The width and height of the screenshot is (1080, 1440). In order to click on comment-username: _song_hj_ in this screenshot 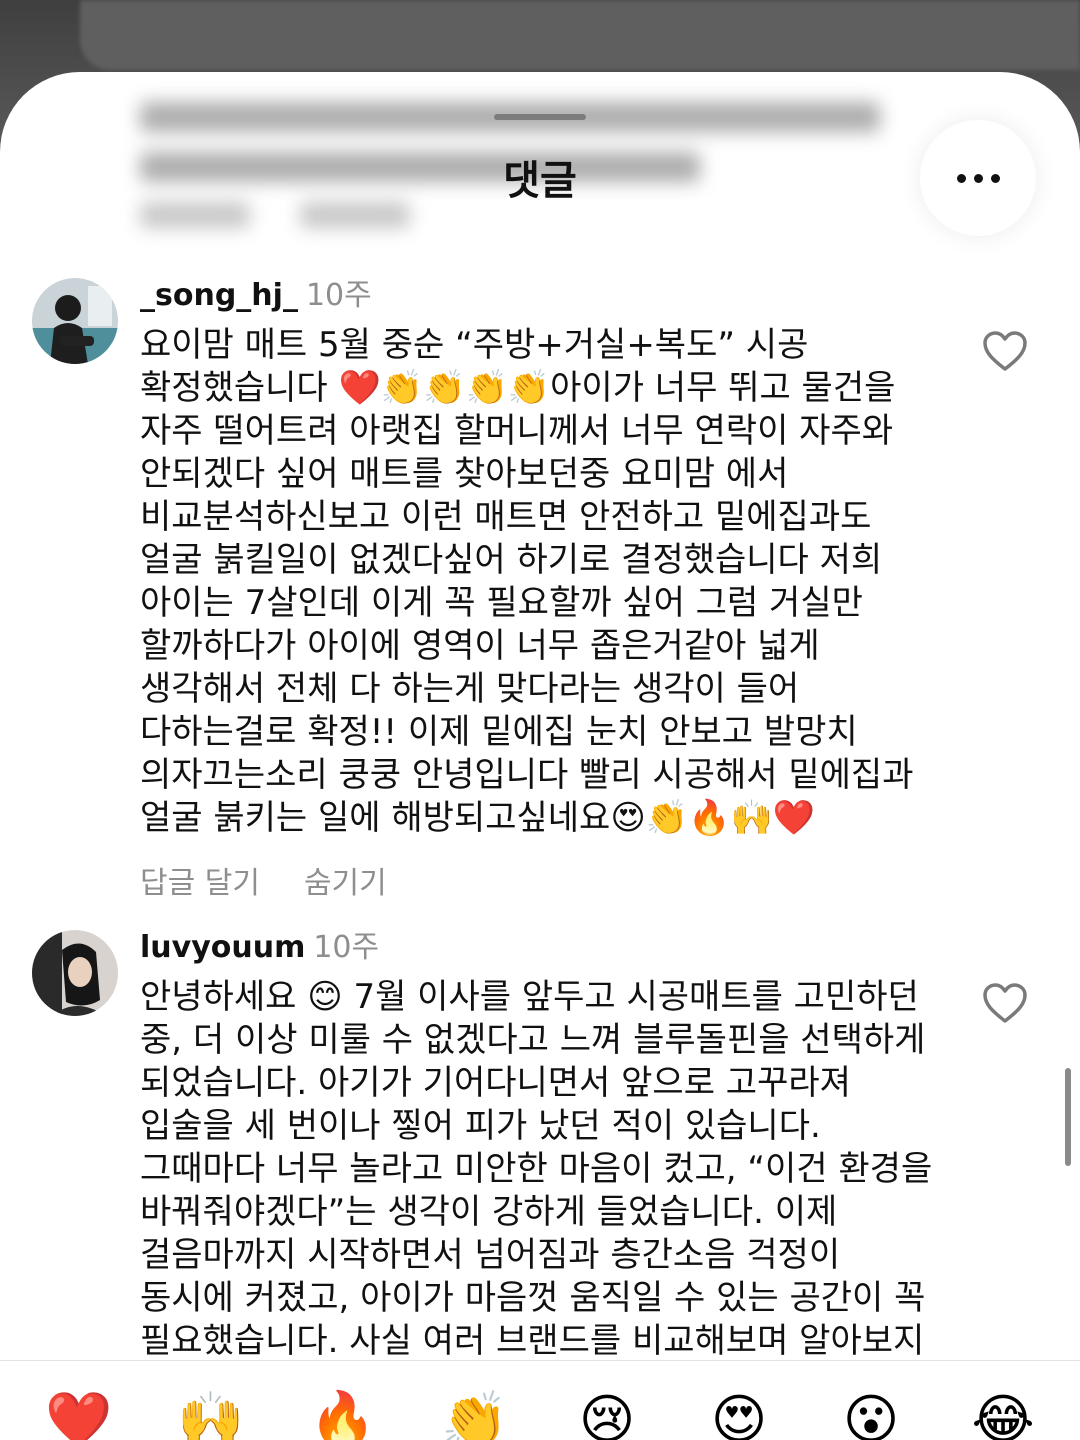, I will do `click(219, 295)`.